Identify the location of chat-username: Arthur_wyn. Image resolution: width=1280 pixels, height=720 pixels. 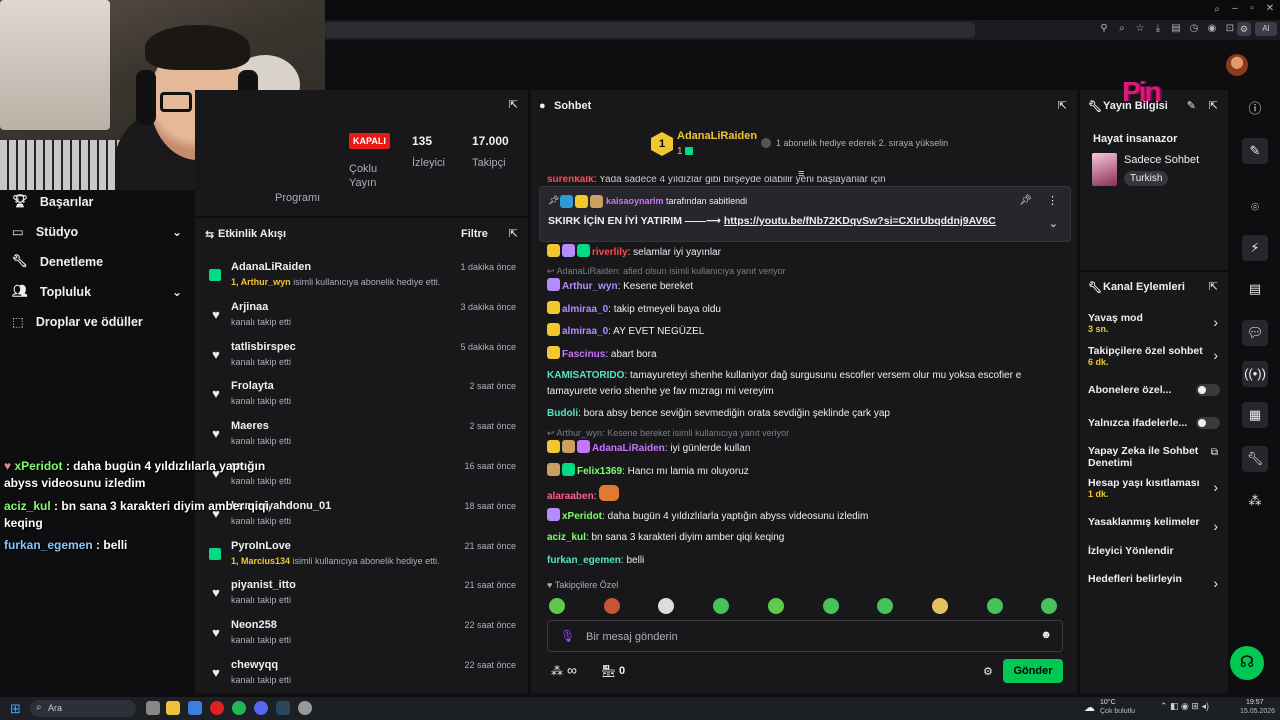
(590, 286).